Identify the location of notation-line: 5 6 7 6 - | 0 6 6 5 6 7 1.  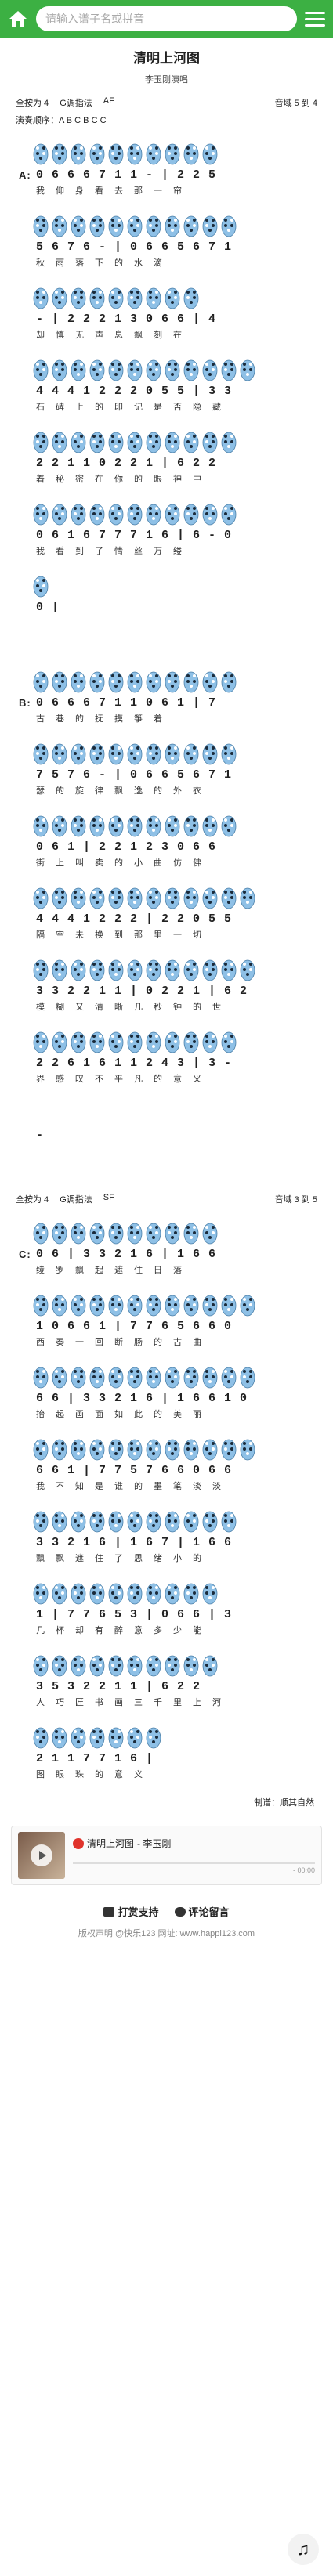
(166, 246).